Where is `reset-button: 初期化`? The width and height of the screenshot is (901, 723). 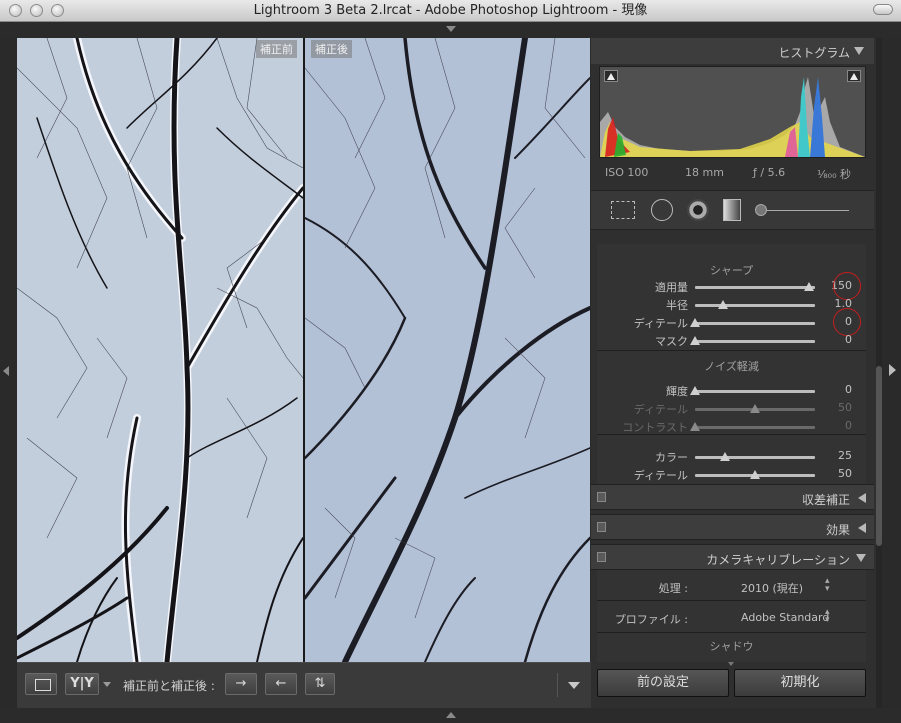 reset-button: 初期化 is located at coordinates (800, 683).